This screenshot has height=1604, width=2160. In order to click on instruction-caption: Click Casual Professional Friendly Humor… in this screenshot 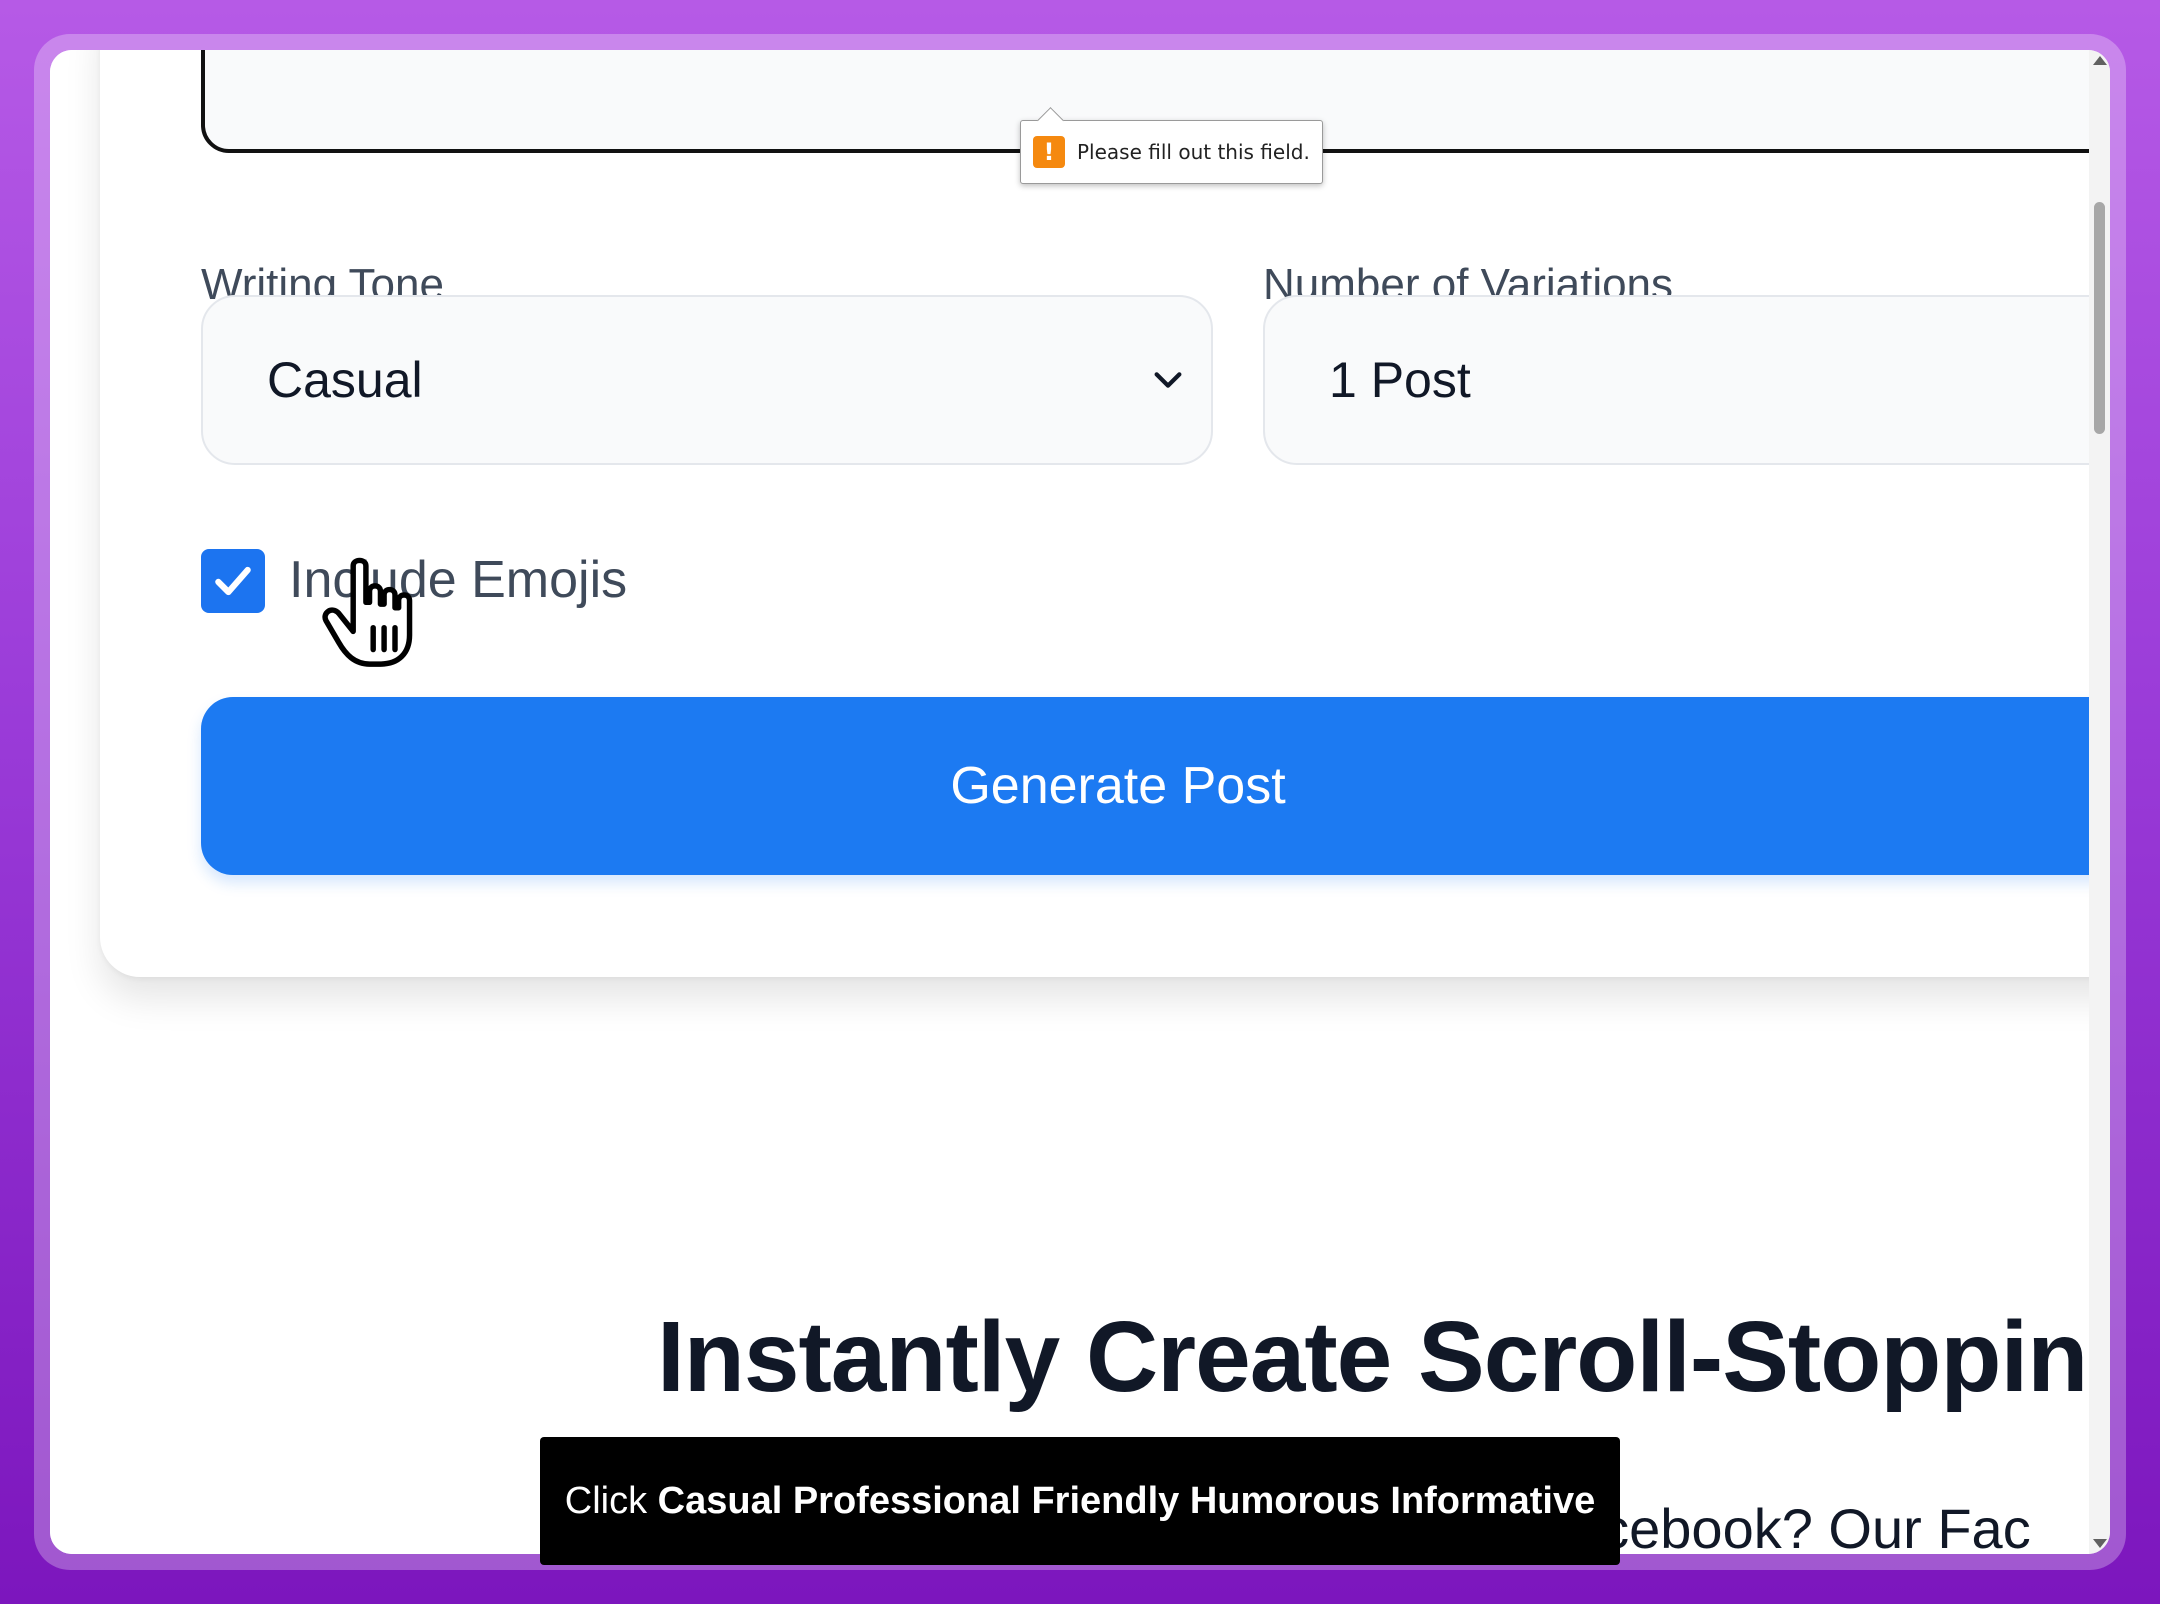, I will do `click(1080, 1501)`.